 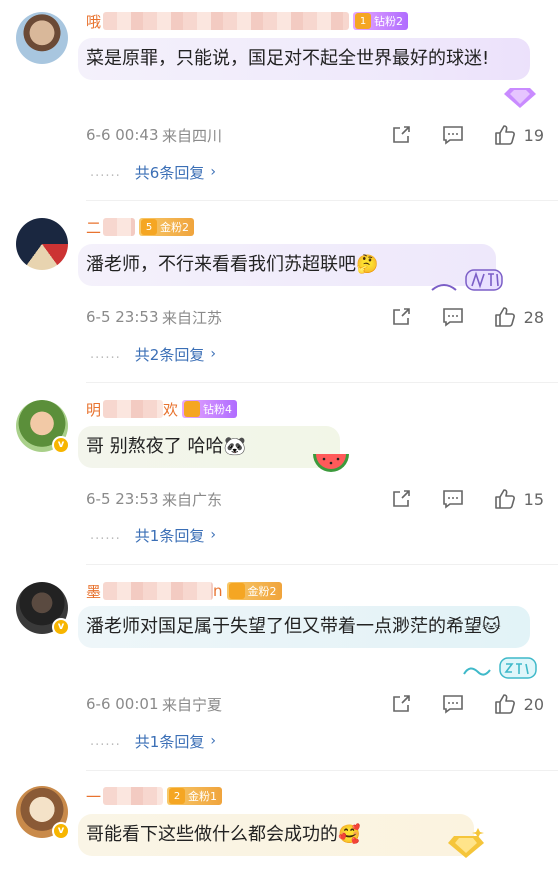 What do you see at coordinates (533, 135) in the screenshot?
I see `like-count: 19` at bounding box center [533, 135].